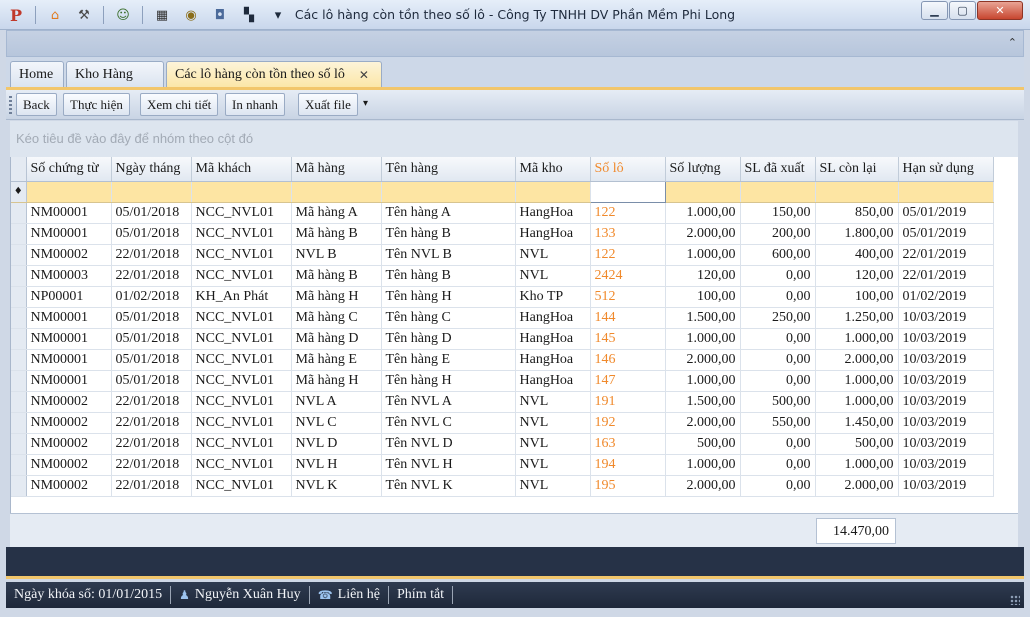  What do you see at coordinates (448, 276) in the screenshot?
I see `col-ten-hang-cell: Tên hàng B` at bounding box center [448, 276].